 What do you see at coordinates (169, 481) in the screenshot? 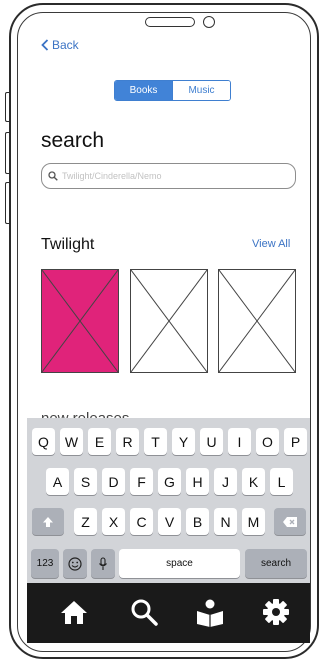
I see `key-g: G` at bounding box center [169, 481].